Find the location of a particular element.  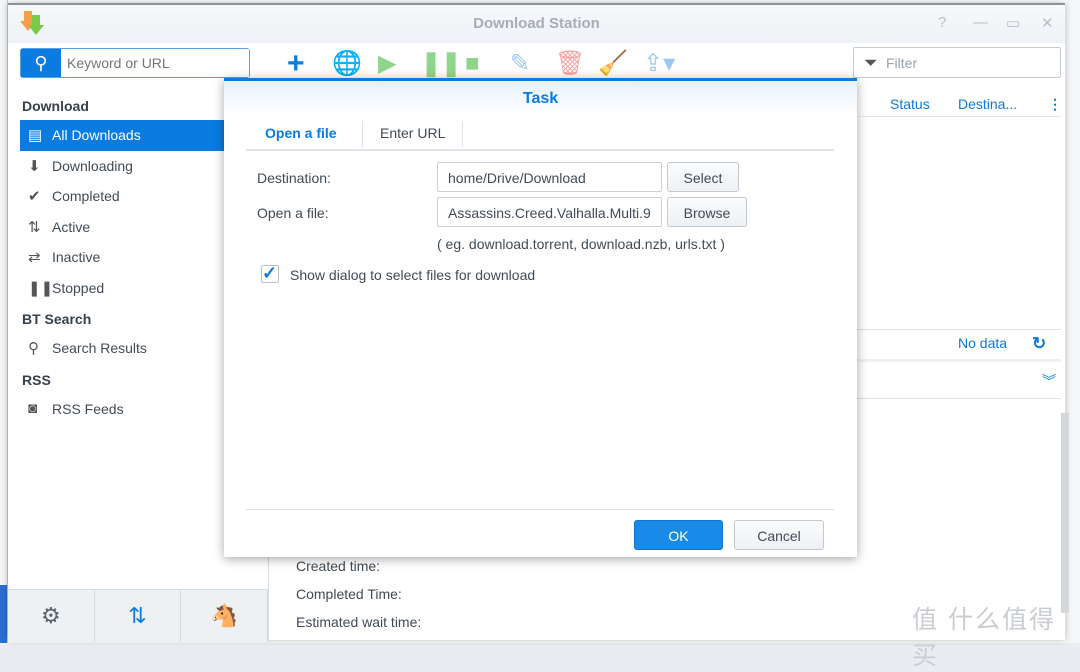

search-input is located at coordinates (155, 63).